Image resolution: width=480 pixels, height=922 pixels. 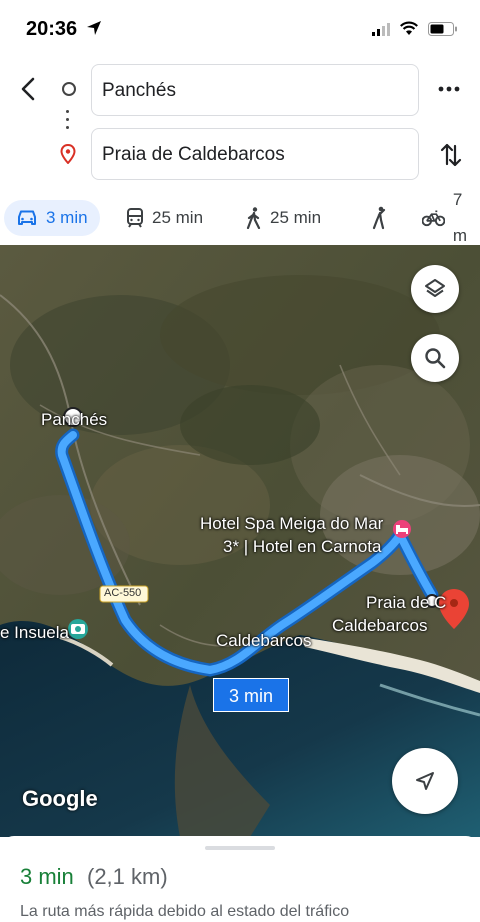 I want to click on tab-driving: 3 min, so click(x=52, y=218).